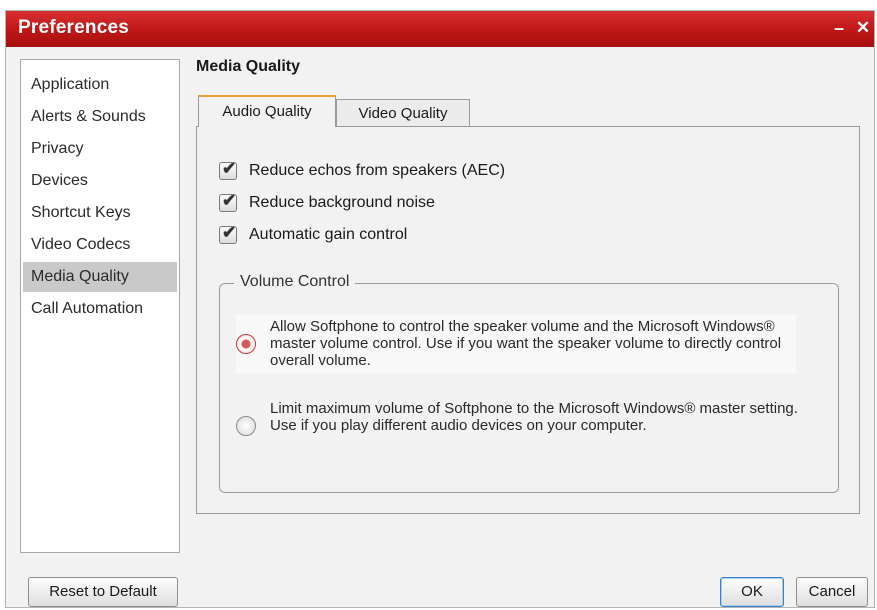 The height and width of the screenshot is (610, 877). What do you see at coordinates (100, 245) in the screenshot?
I see `sidebar-item-video-codecs: Video Codecs` at bounding box center [100, 245].